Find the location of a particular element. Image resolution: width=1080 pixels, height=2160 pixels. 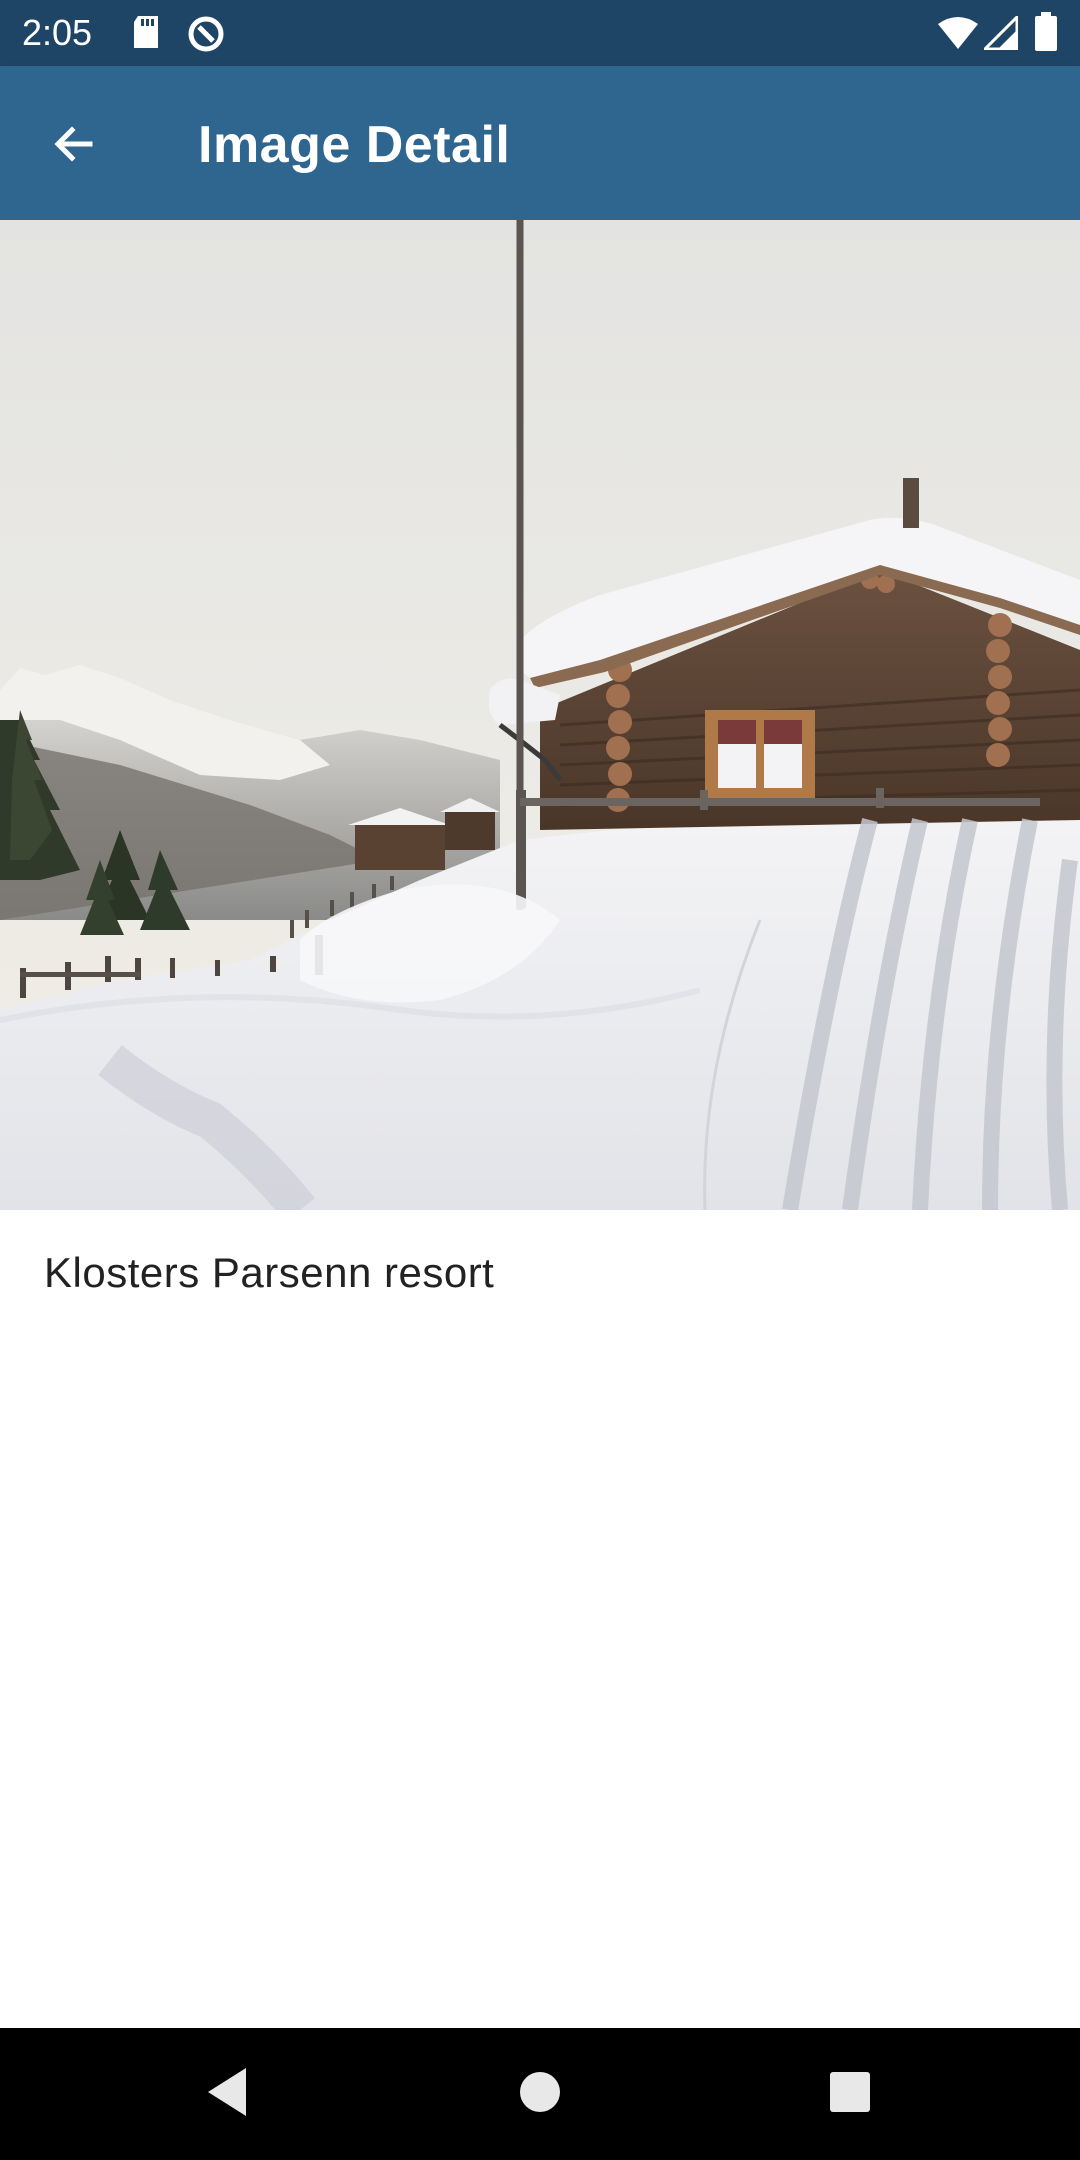

home-circle-icon is located at coordinates (540, 2094).